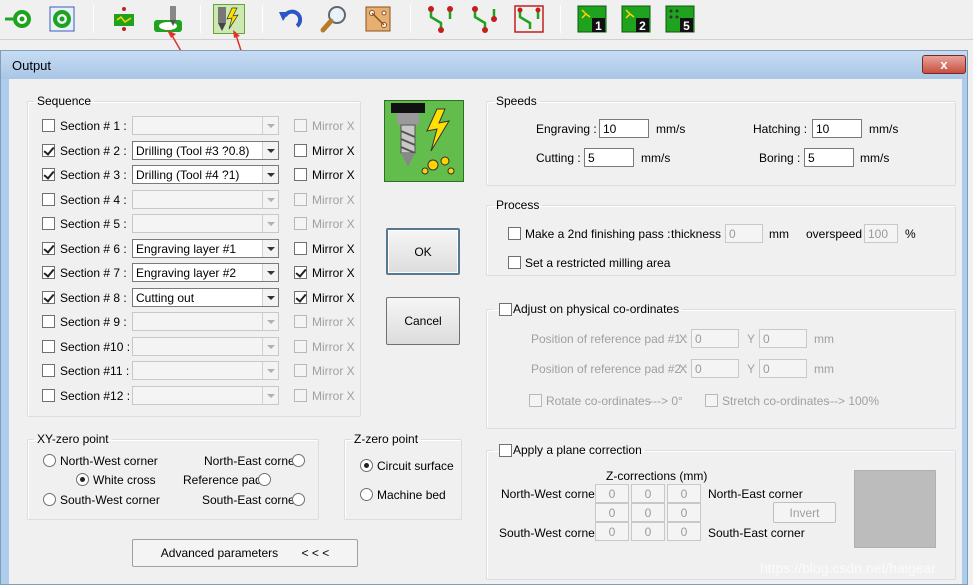 The image size is (973, 585). What do you see at coordinates (48, 272) in the screenshot?
I see `section-7-checkbox` at bounding box center [48, 272].